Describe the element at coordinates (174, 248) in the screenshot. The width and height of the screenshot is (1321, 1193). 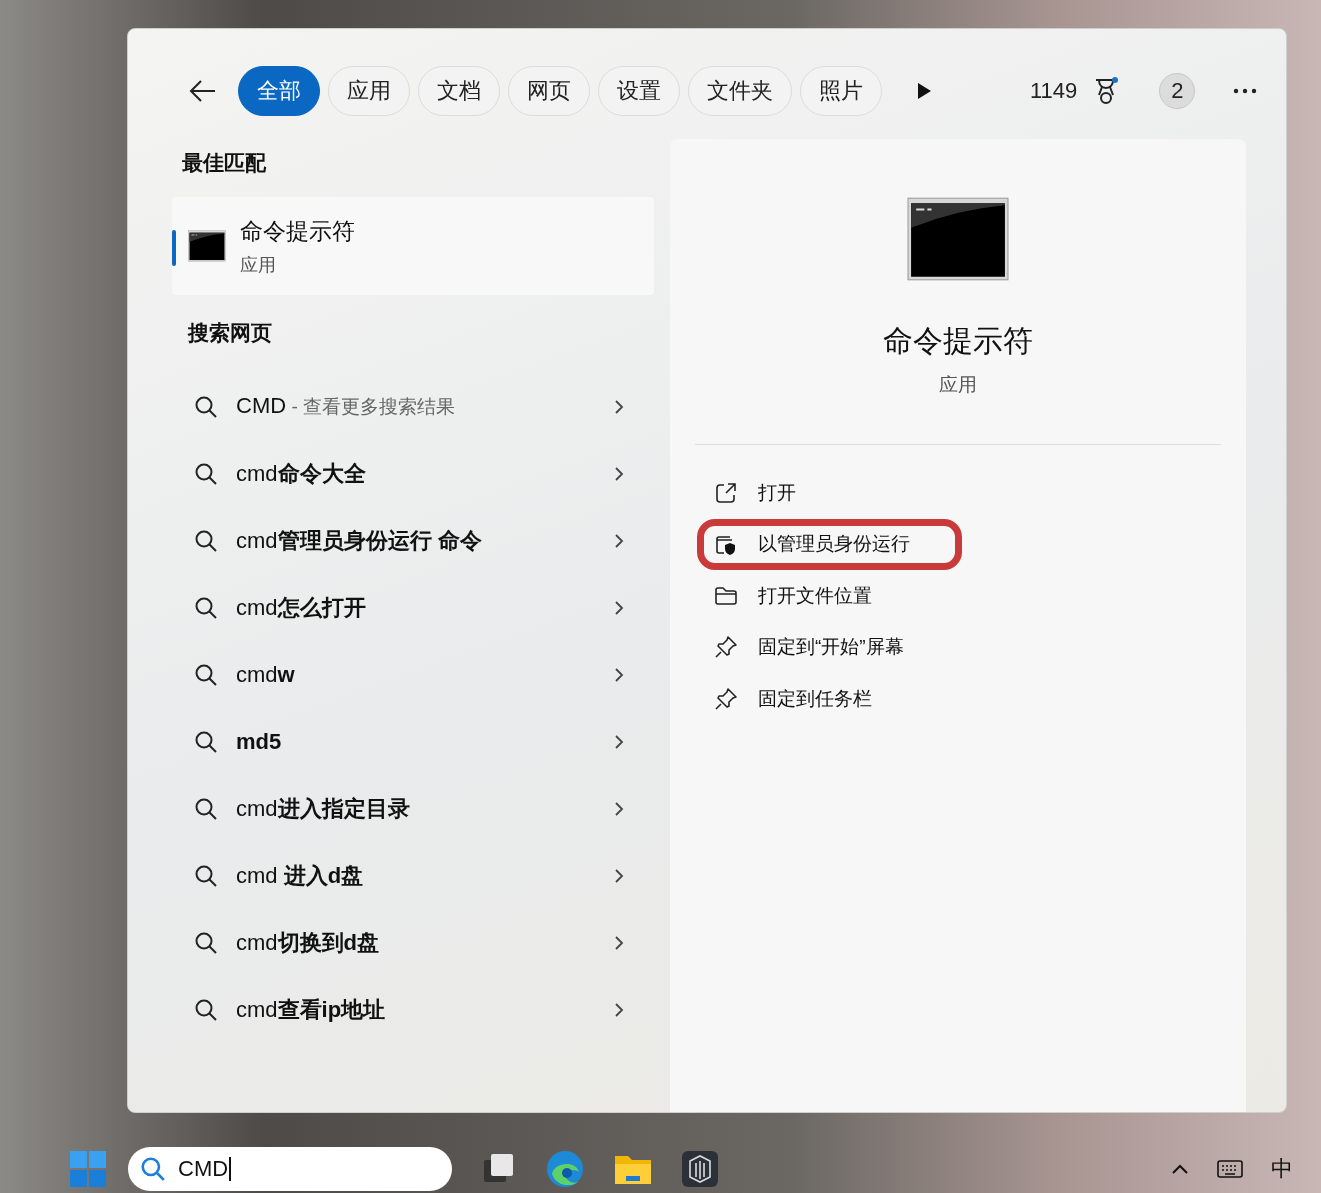
I see `selection-indicator` at that location.